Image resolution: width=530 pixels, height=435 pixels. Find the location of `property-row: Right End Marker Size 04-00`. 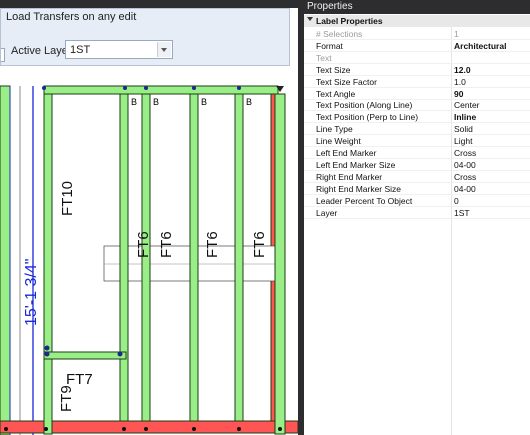

property-row: Right End Marker Size 04-00 is located at coordinates (417, 189).